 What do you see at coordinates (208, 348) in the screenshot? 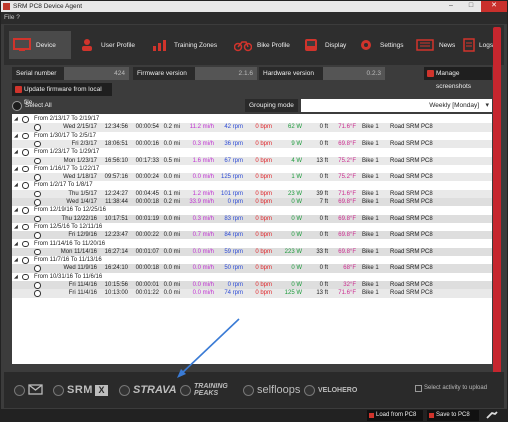
I see `annotation-arrow` at bounding box center [208, 348].